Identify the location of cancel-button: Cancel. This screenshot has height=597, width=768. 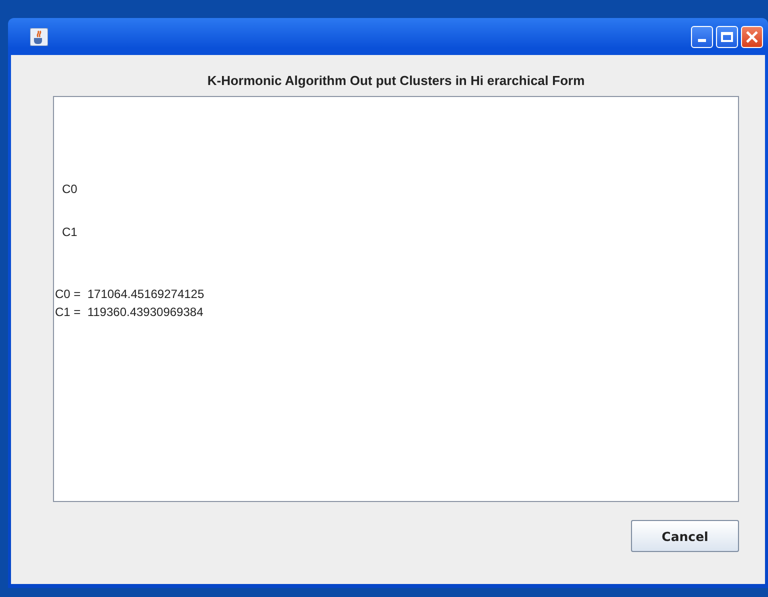
(685, 536).